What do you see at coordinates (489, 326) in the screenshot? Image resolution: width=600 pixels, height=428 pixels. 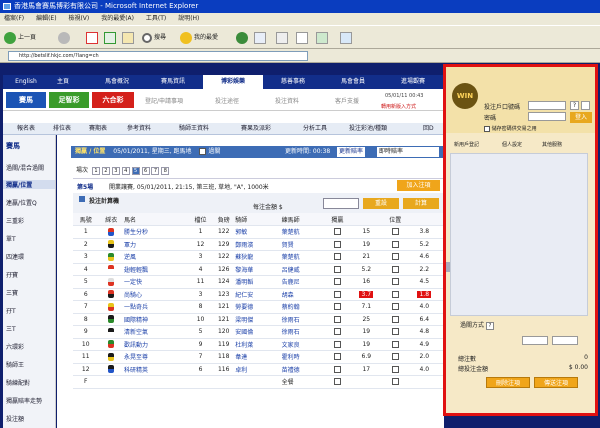 I see `method-help-icon: ?` at bounding box center [489, 326].